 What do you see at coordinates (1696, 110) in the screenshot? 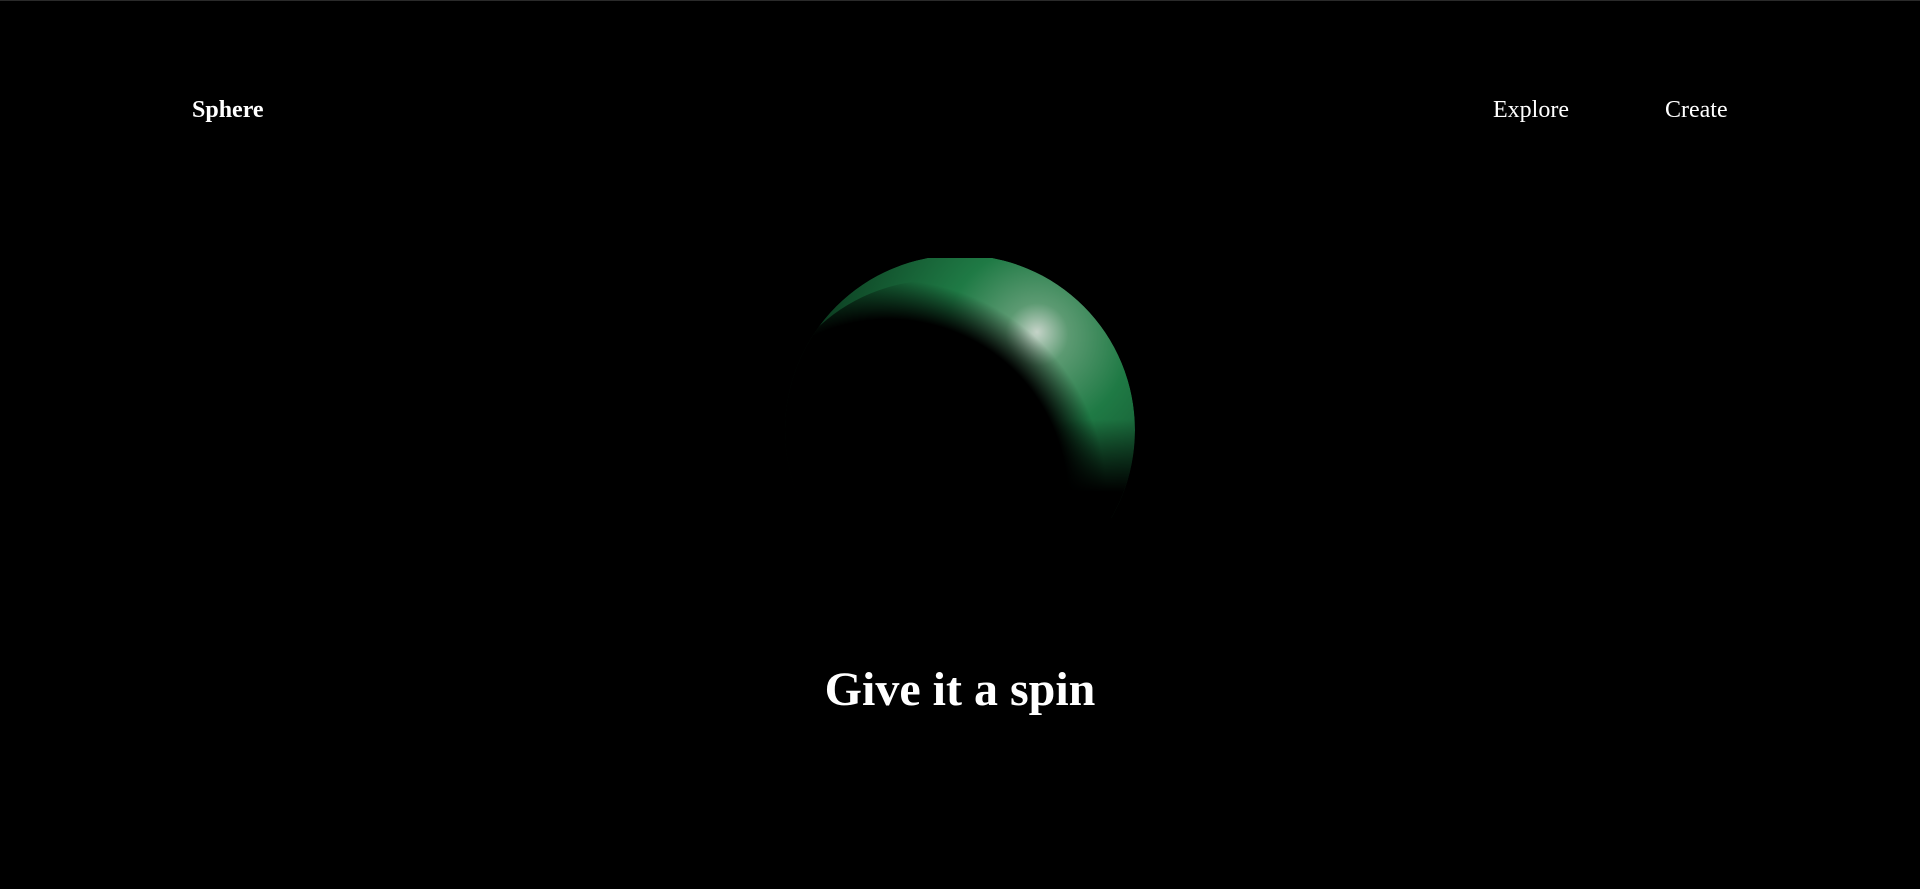
I see `nav-create-link: Create` at bounding box center [1696, 110].